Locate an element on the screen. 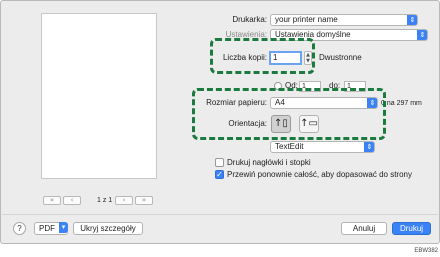 Image resolution: width=440 pixels, height=257 pixels. print-button: Drukuj is located at coordinates (411, 228).